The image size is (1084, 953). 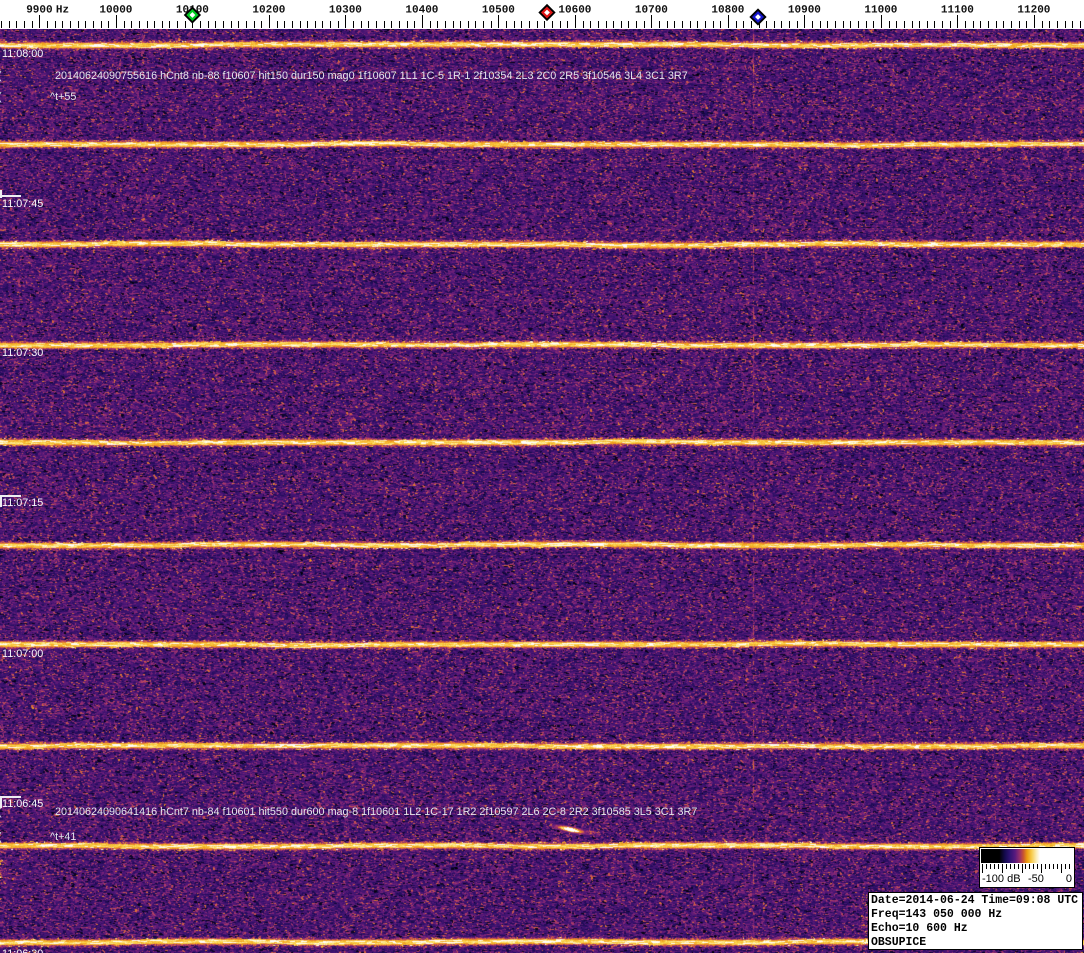 I want to click on svg-text: 10400, so click(x=421, y=11).